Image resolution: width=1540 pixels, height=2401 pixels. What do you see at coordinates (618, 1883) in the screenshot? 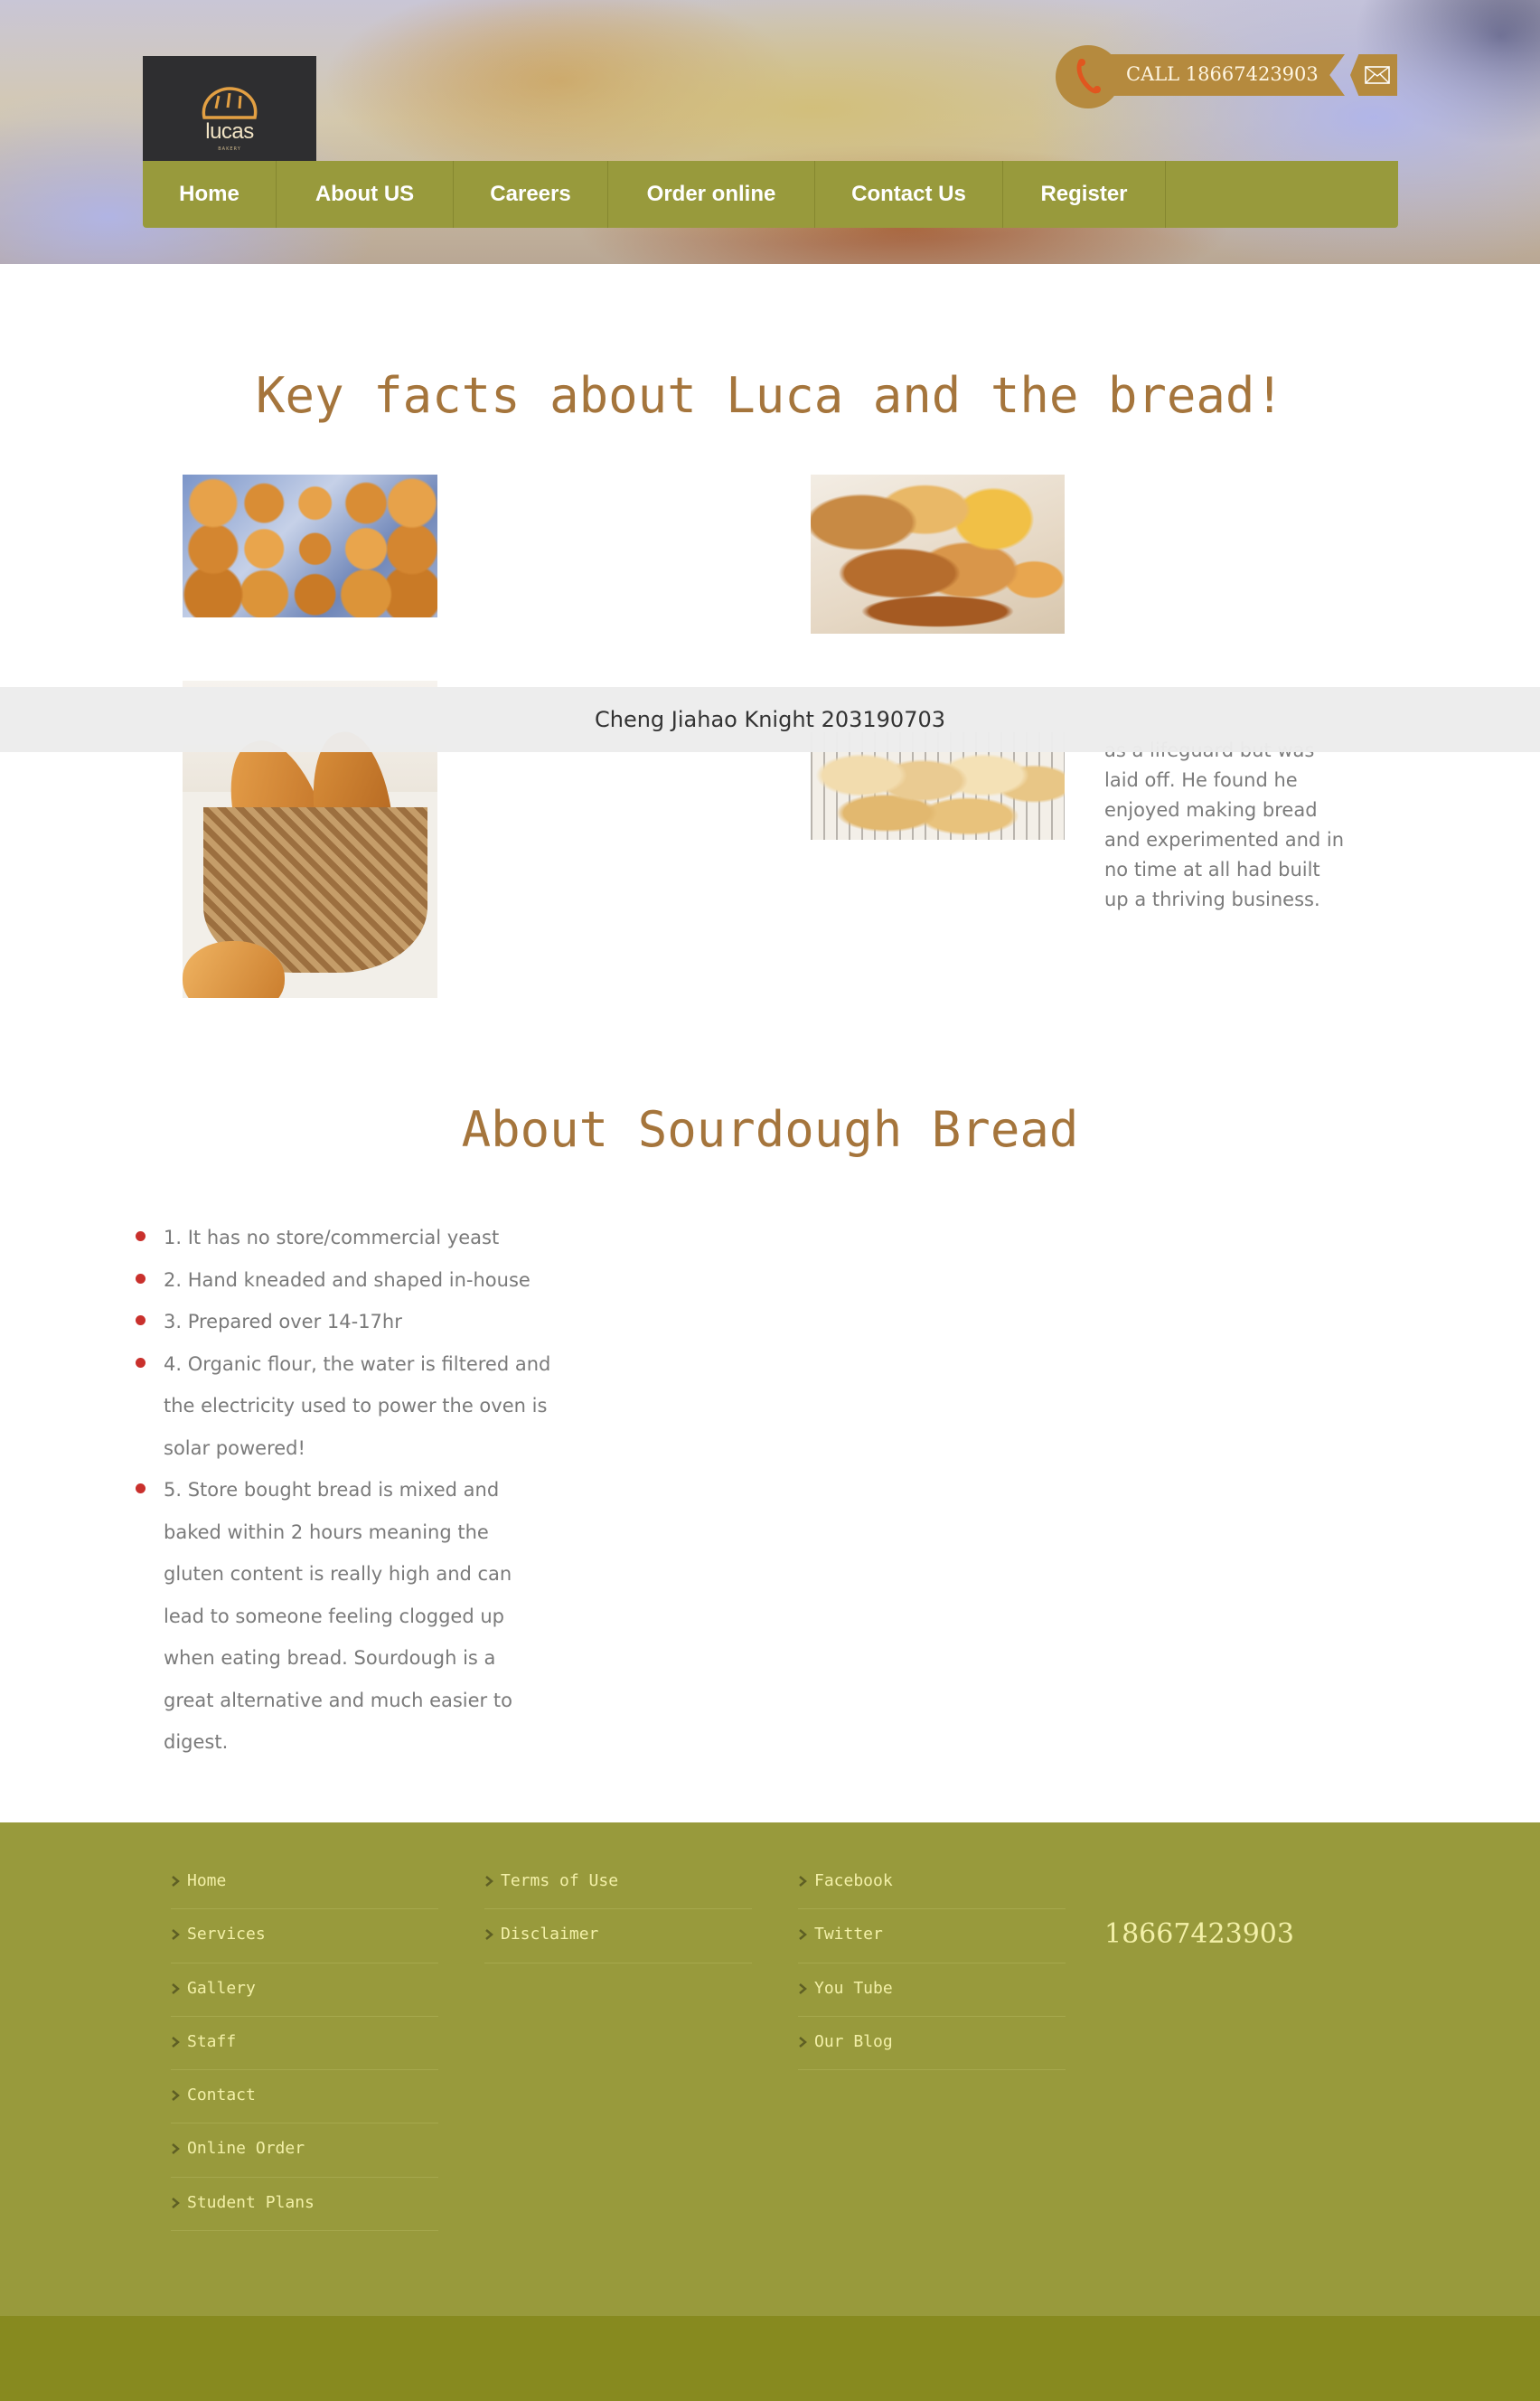
I see `footer-link-terms: Terms of Use` at bounding box center [618, 1883].